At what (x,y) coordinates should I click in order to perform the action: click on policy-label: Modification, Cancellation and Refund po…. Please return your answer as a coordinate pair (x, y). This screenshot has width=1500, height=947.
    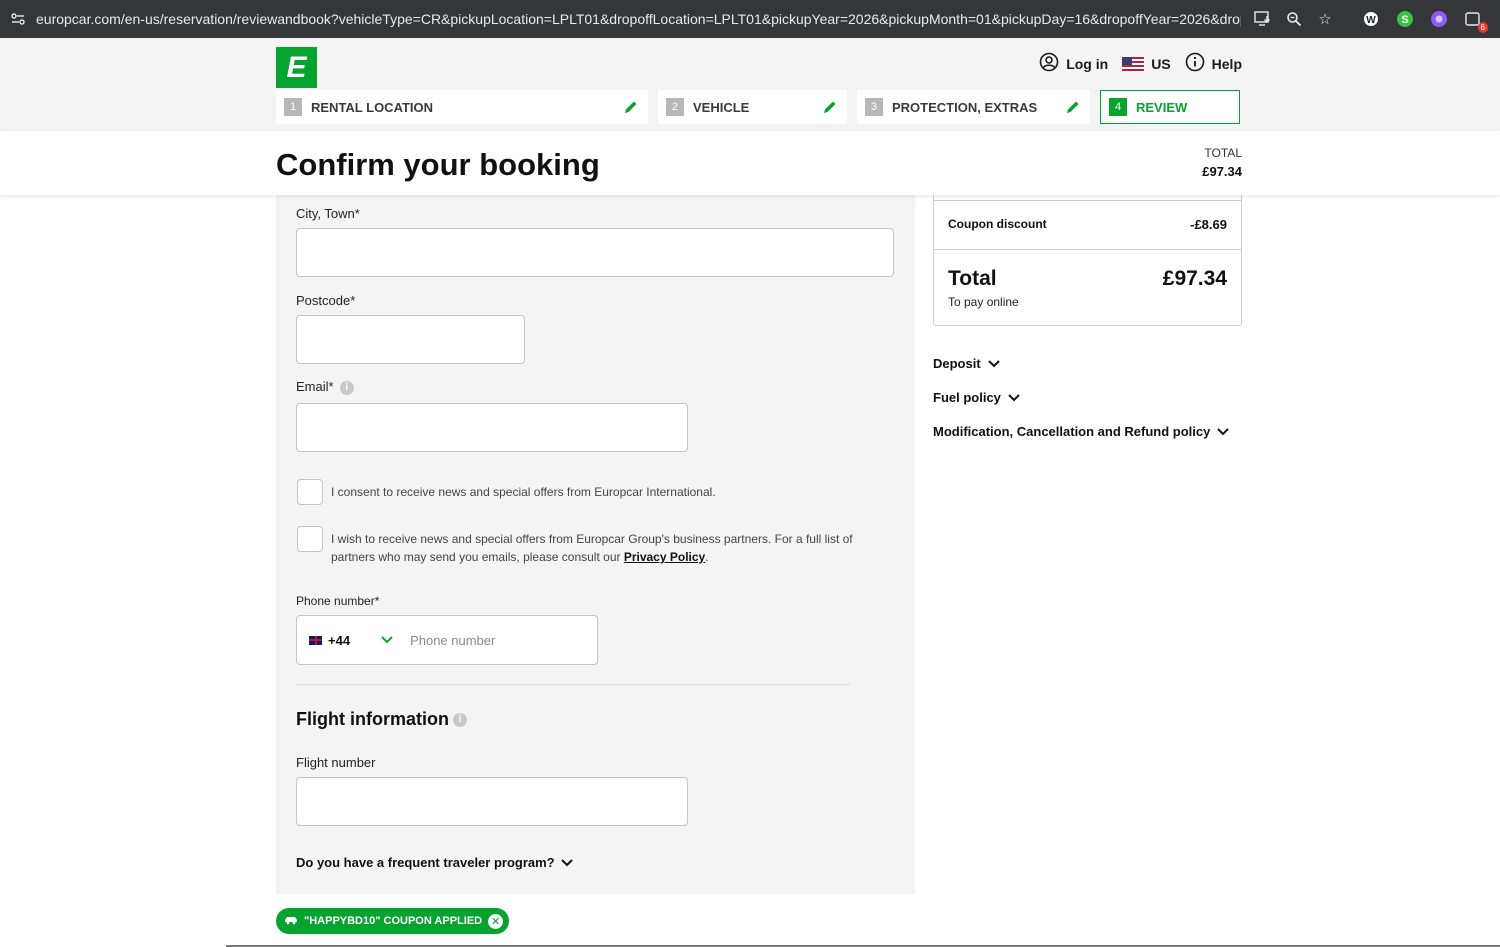
    Looking at the image, I should click on (1072, 431).